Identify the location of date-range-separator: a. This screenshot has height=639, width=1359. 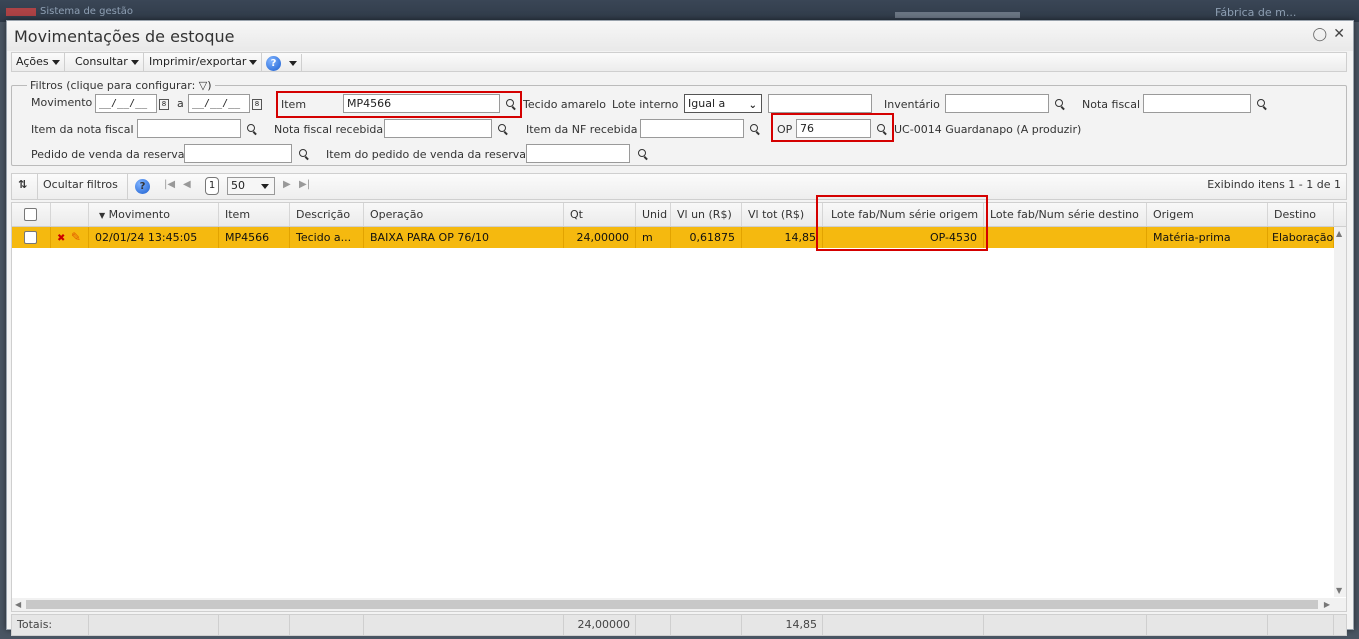
(180, 103).